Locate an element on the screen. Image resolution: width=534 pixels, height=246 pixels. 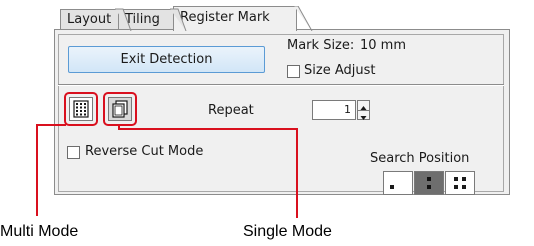
tab-bar: Layout Tiling Register Mark is located at coordinates (285, 18).